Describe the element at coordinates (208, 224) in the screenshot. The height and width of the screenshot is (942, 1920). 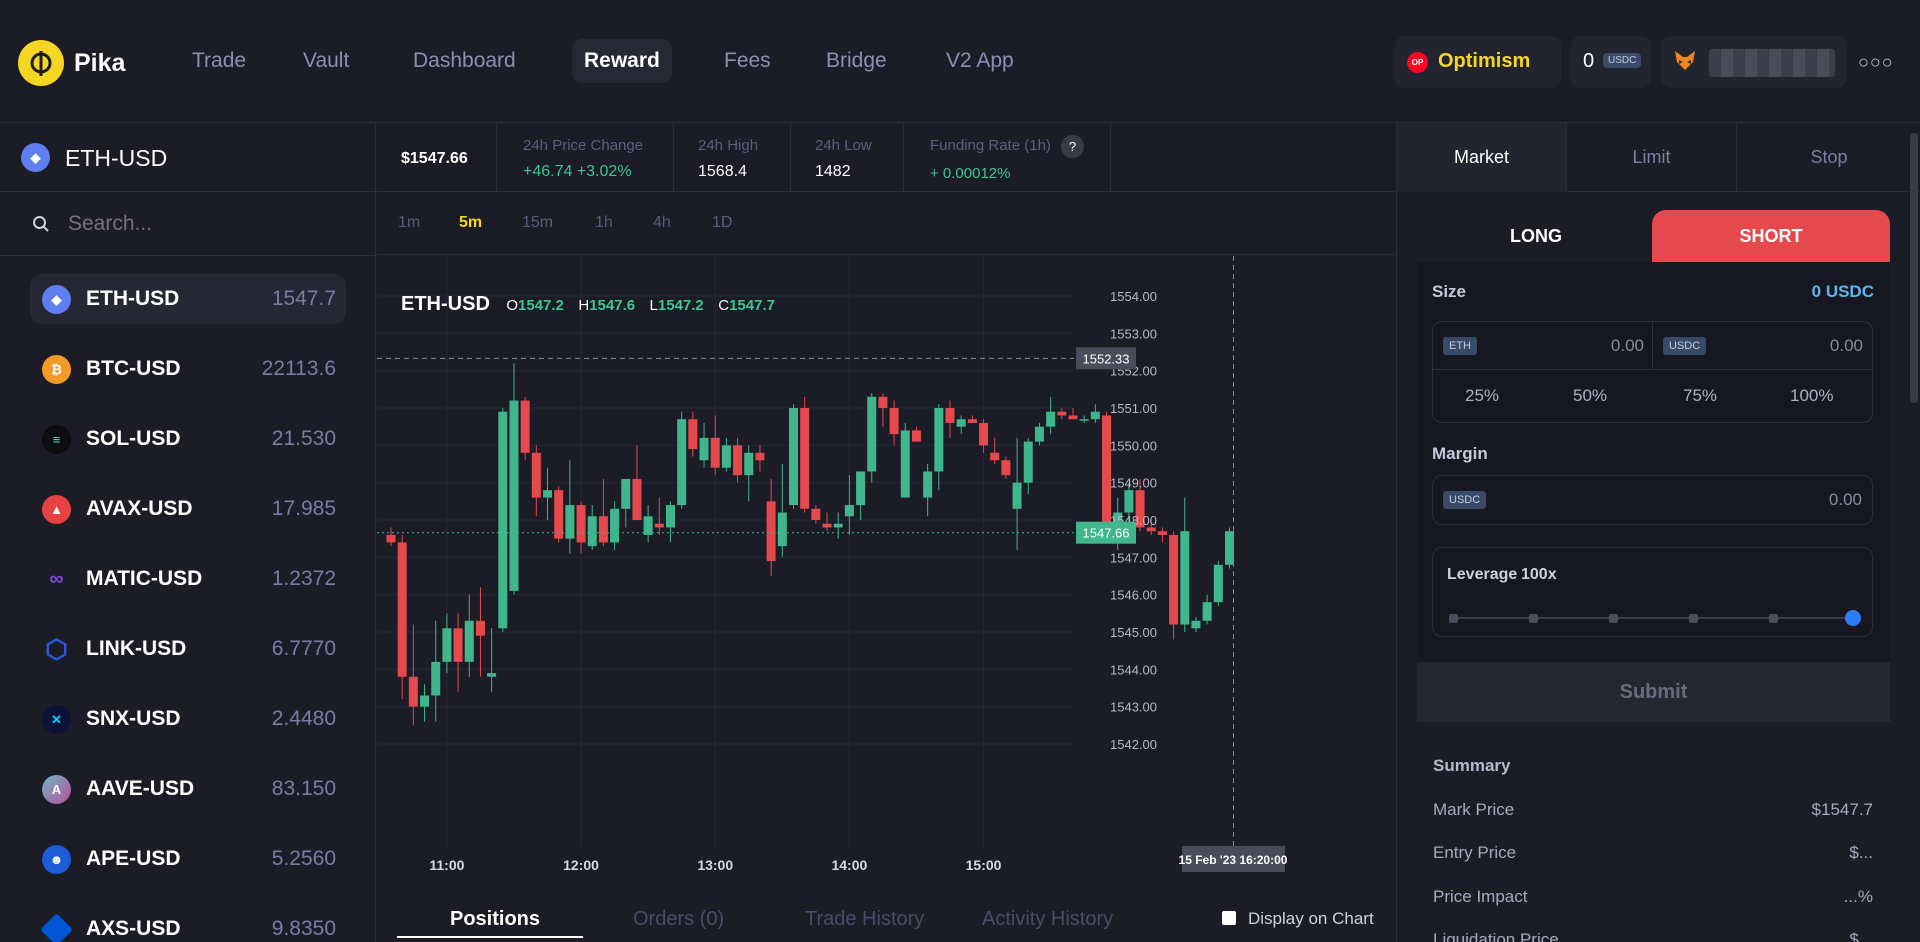
I see `search-input` at that location.